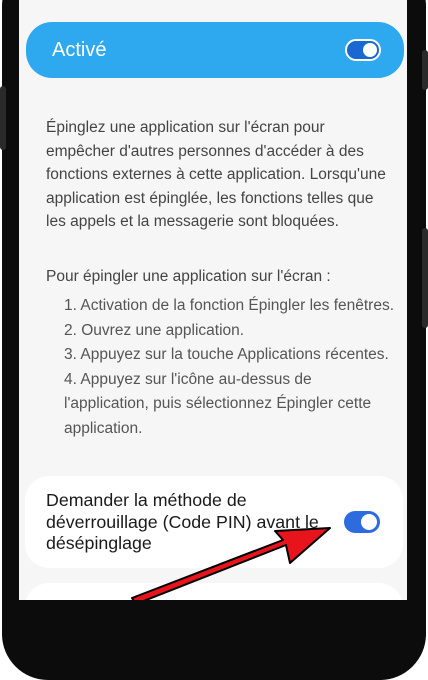 This screenshot has height=680, width=428. What do you see at coordinates (154, 330) in the screenshot?
I see `instruction-step: 2. Ouvrez une application.` at bounding box center [154, 330].